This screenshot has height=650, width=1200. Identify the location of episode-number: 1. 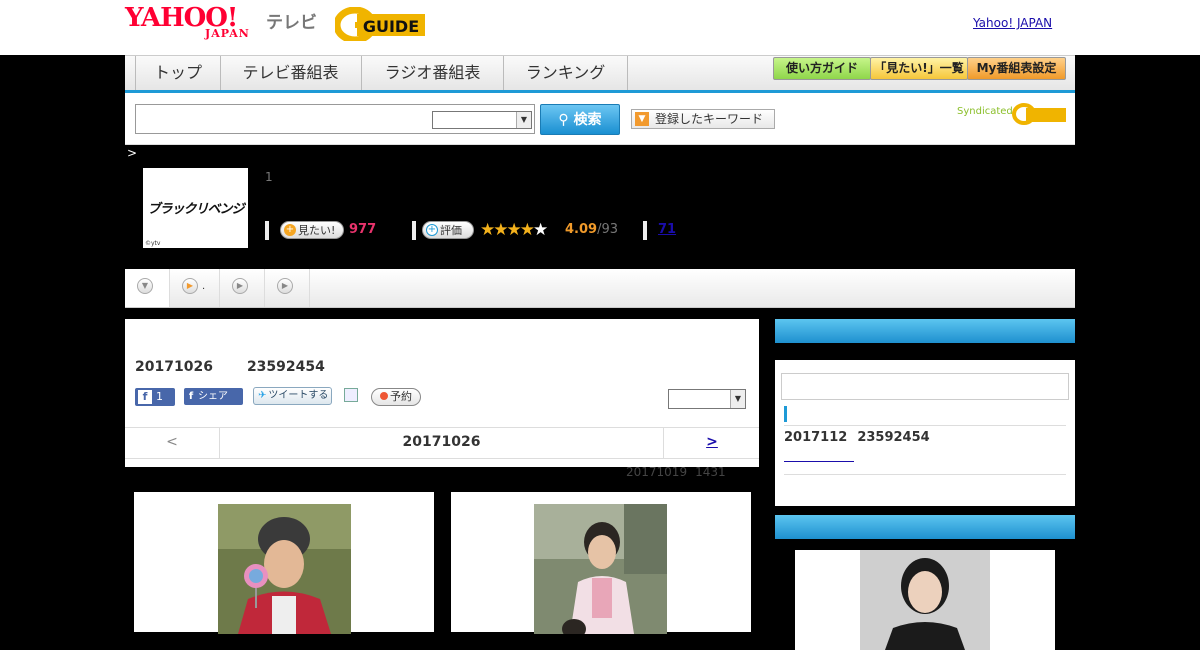
(269, 177).